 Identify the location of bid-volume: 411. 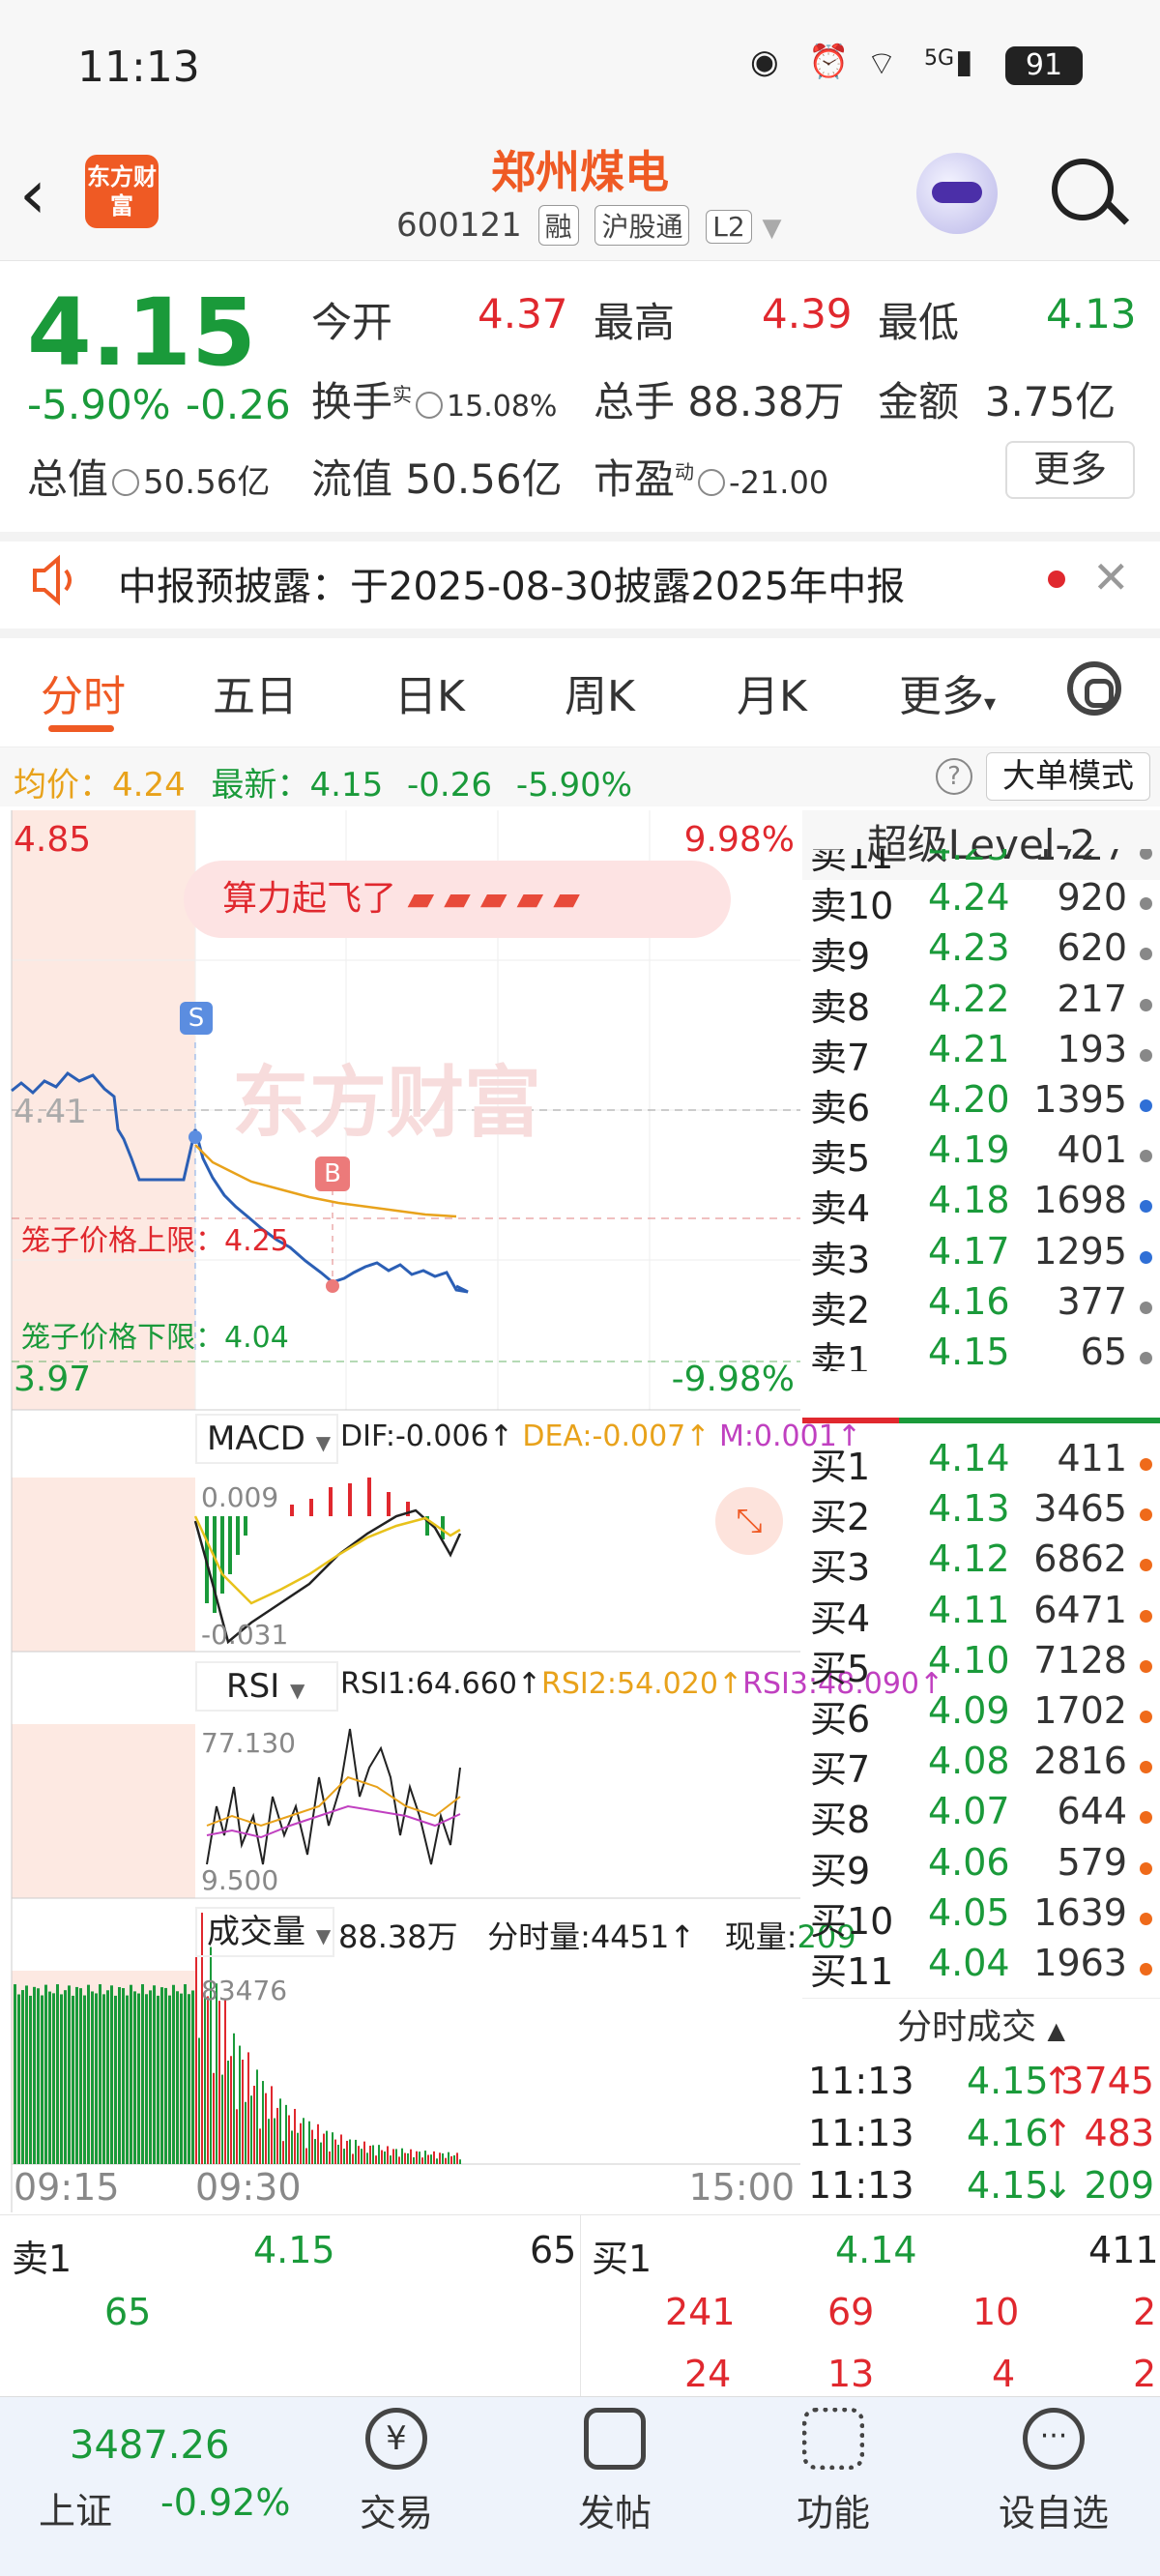
(1092, 1458).